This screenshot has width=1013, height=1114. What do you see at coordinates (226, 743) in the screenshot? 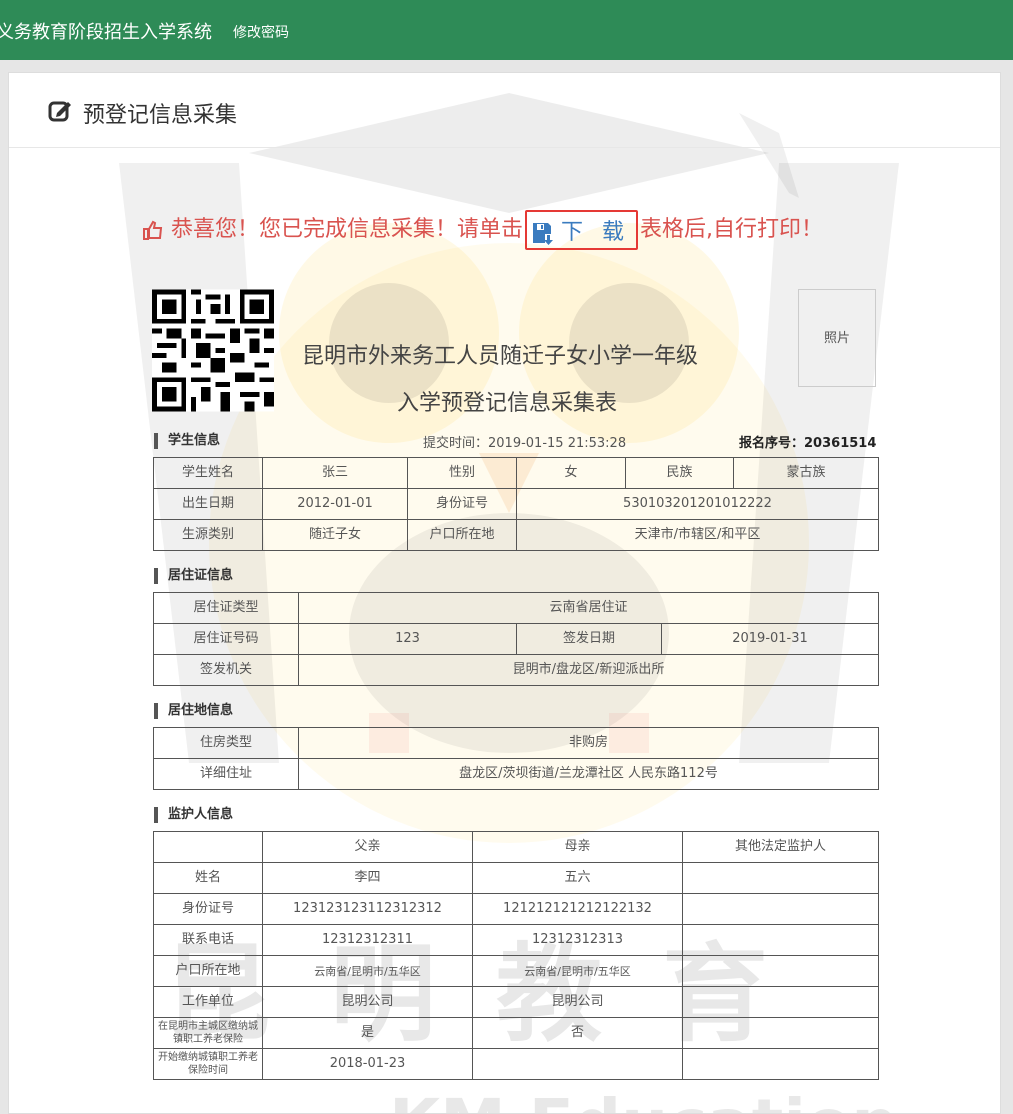
I see `cell-label: 住房类型` at bounding box center [226, 743].